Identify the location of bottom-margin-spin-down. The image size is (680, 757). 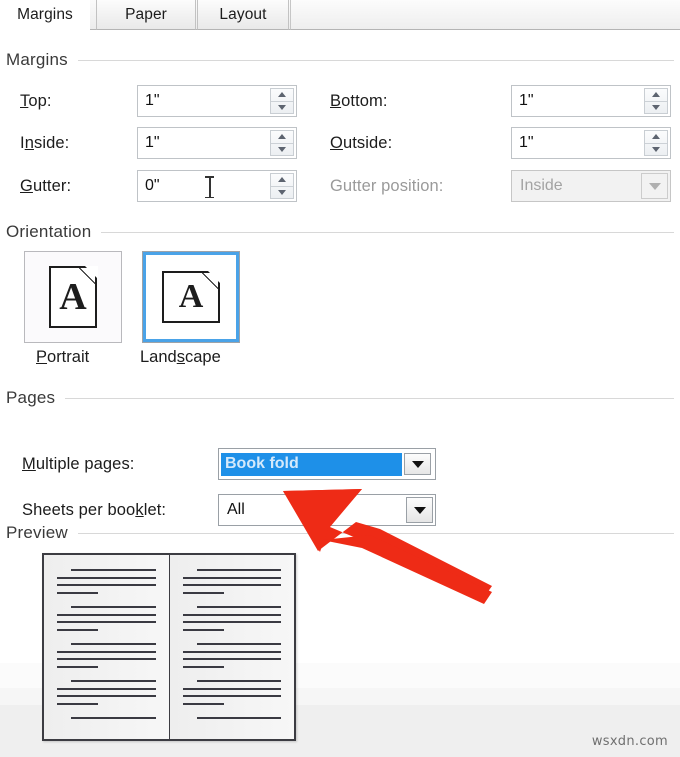
(656, 108).